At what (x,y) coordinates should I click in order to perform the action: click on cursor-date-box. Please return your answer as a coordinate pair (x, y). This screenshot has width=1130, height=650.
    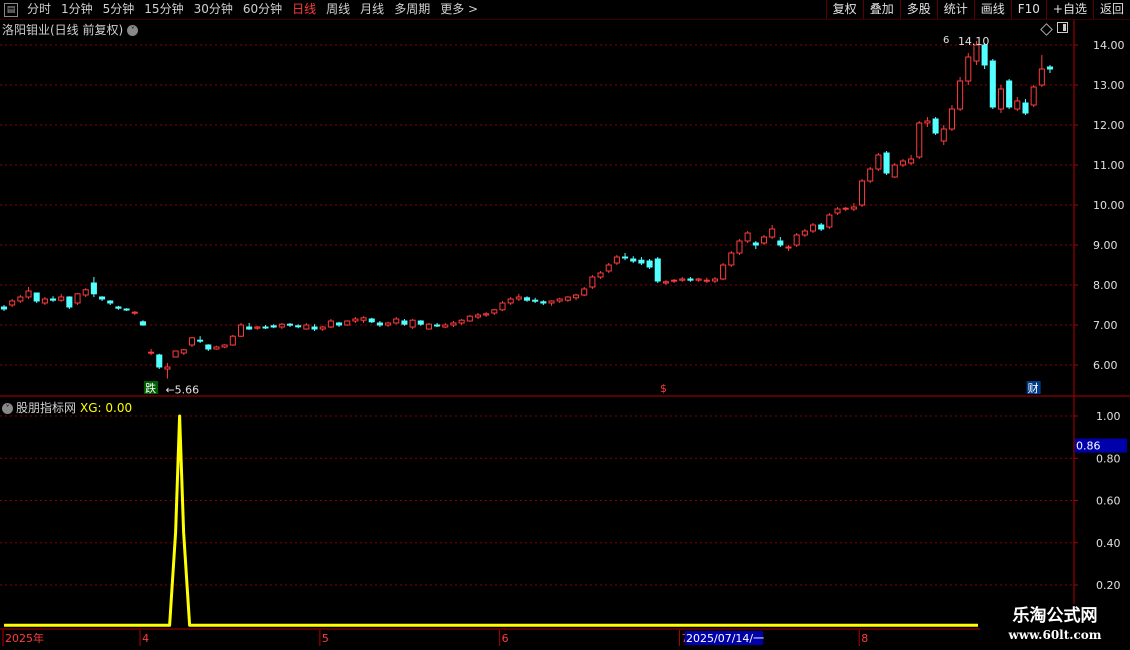
    Looking at the image, I should click on (724, 638).